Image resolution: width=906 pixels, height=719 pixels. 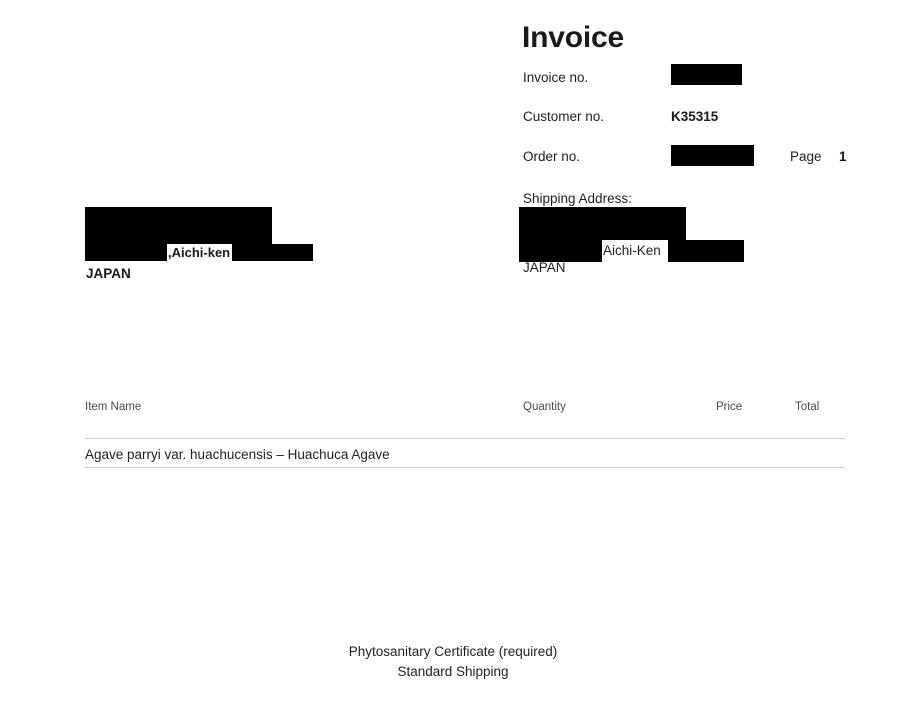 I want to click on column-header-total: Total, so click(x=807, y=407).